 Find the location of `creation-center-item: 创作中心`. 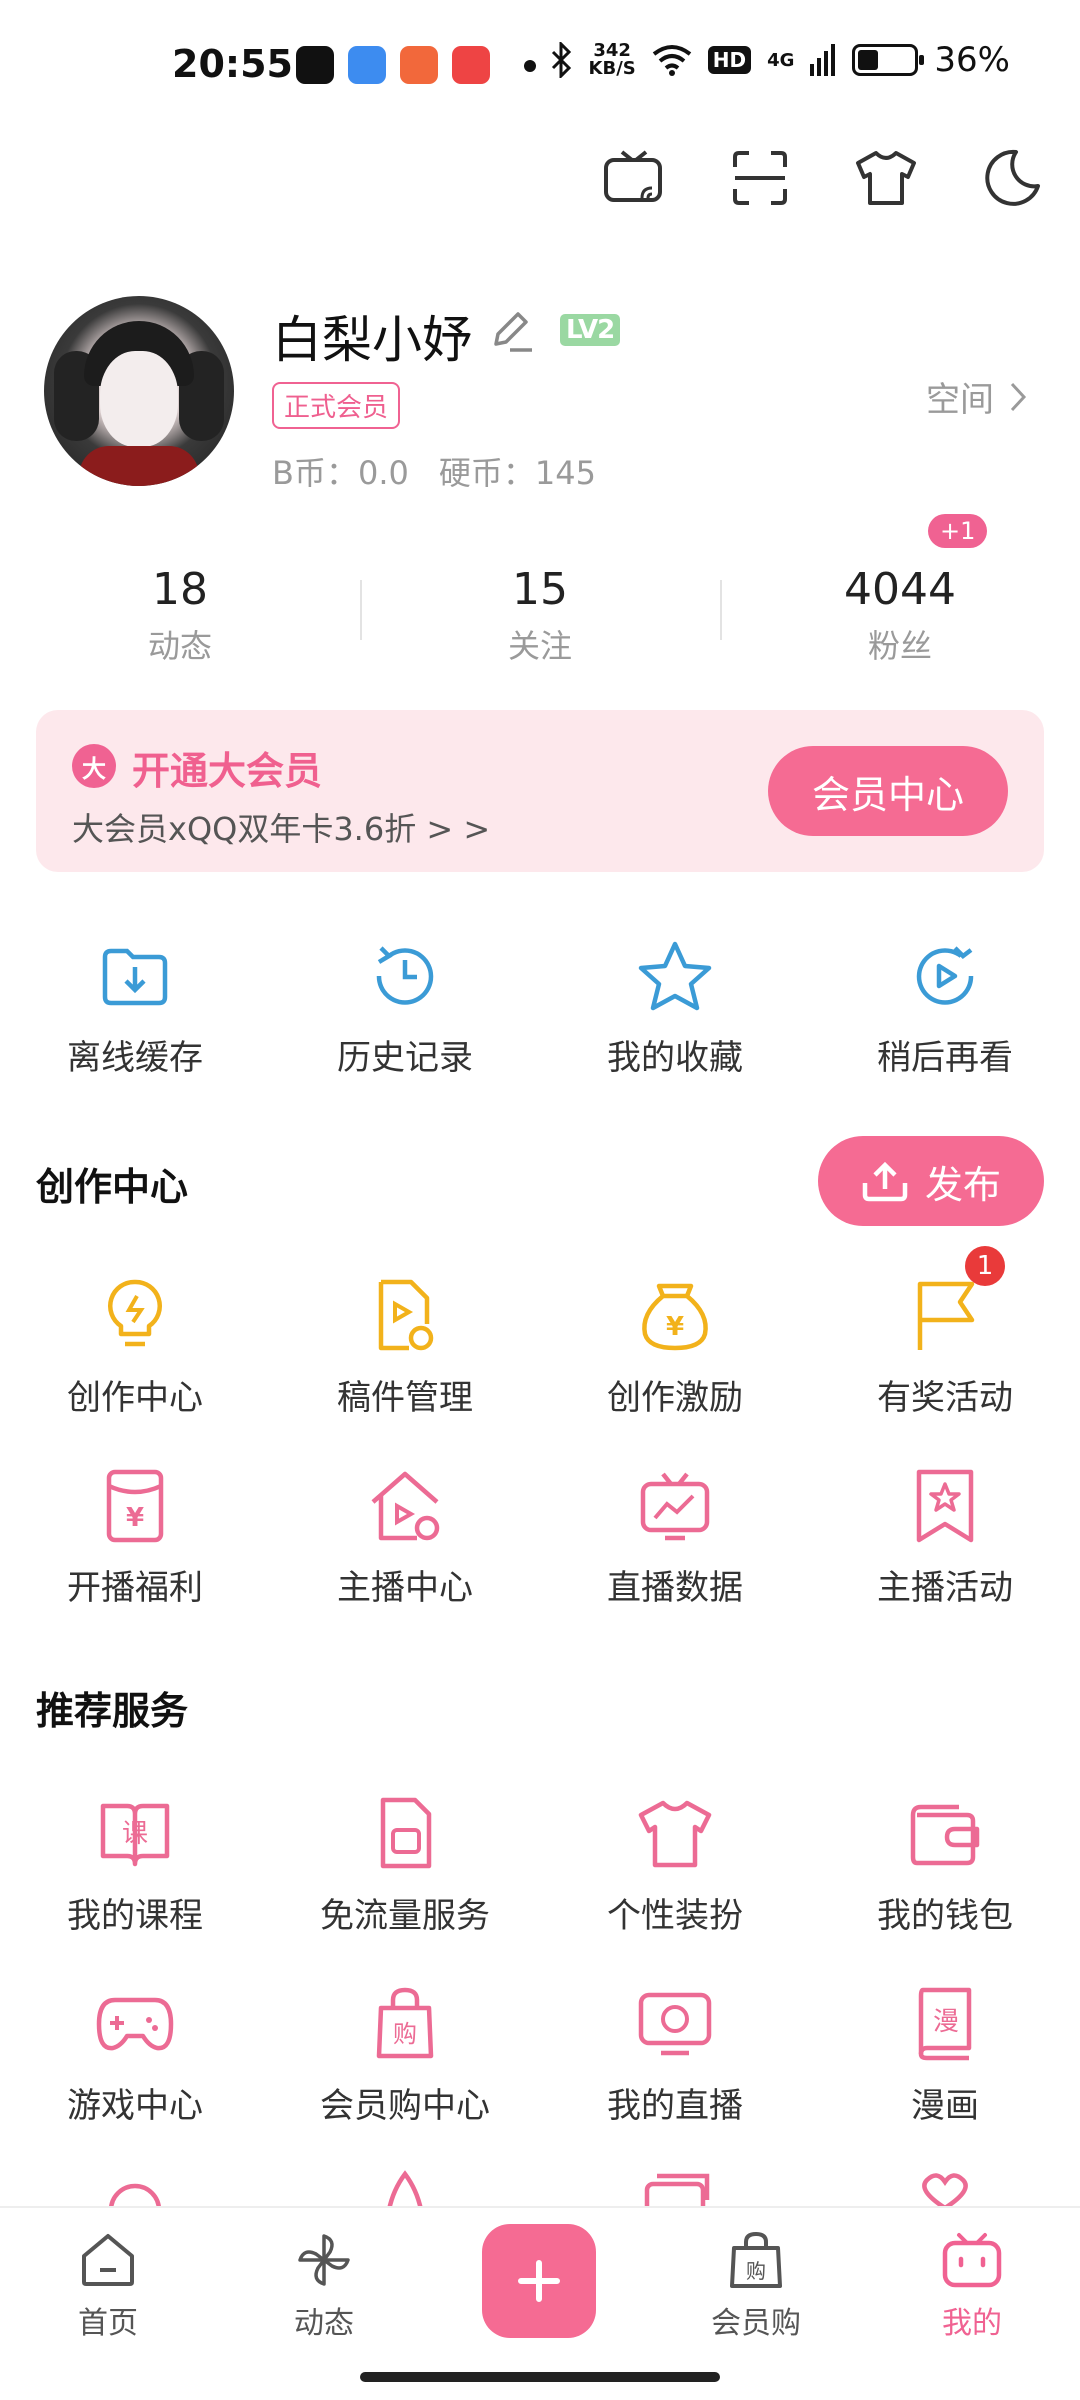

creation-center-item: 创作中心 is located at coordinates (135, 1347).